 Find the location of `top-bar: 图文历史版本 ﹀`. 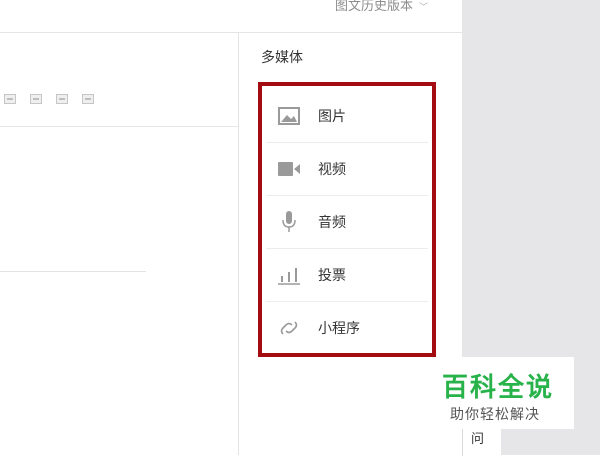

top-bar: 图文历史版本 ﹀ is located at coordinates (231, 16).